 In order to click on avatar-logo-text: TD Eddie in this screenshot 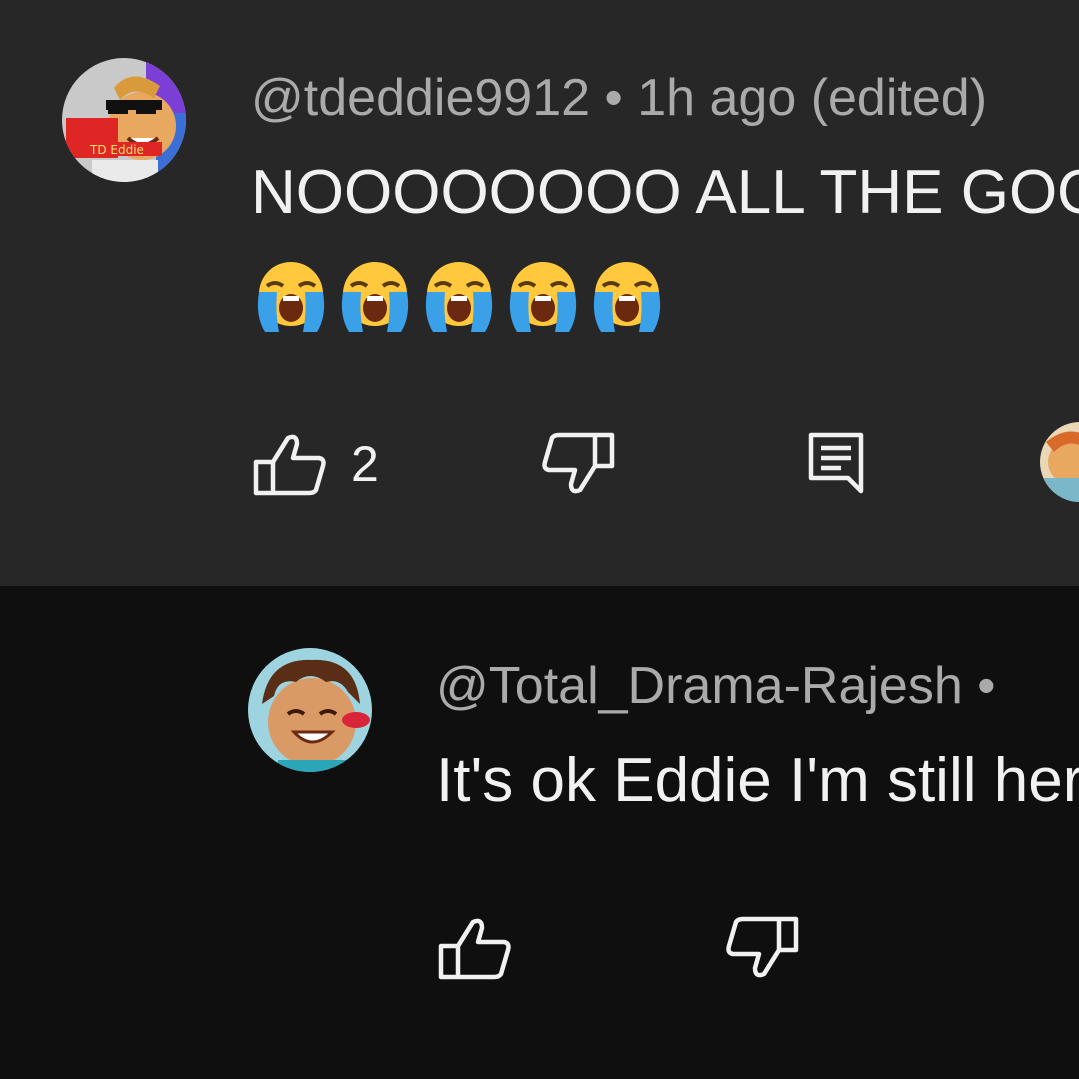, I will do `click(116, 150)`.